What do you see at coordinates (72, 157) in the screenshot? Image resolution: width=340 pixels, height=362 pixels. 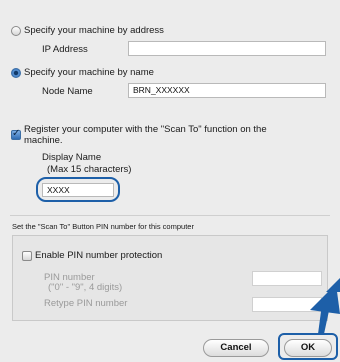 I see `display-name-label: Display Name` at bounding box center [72, 157].